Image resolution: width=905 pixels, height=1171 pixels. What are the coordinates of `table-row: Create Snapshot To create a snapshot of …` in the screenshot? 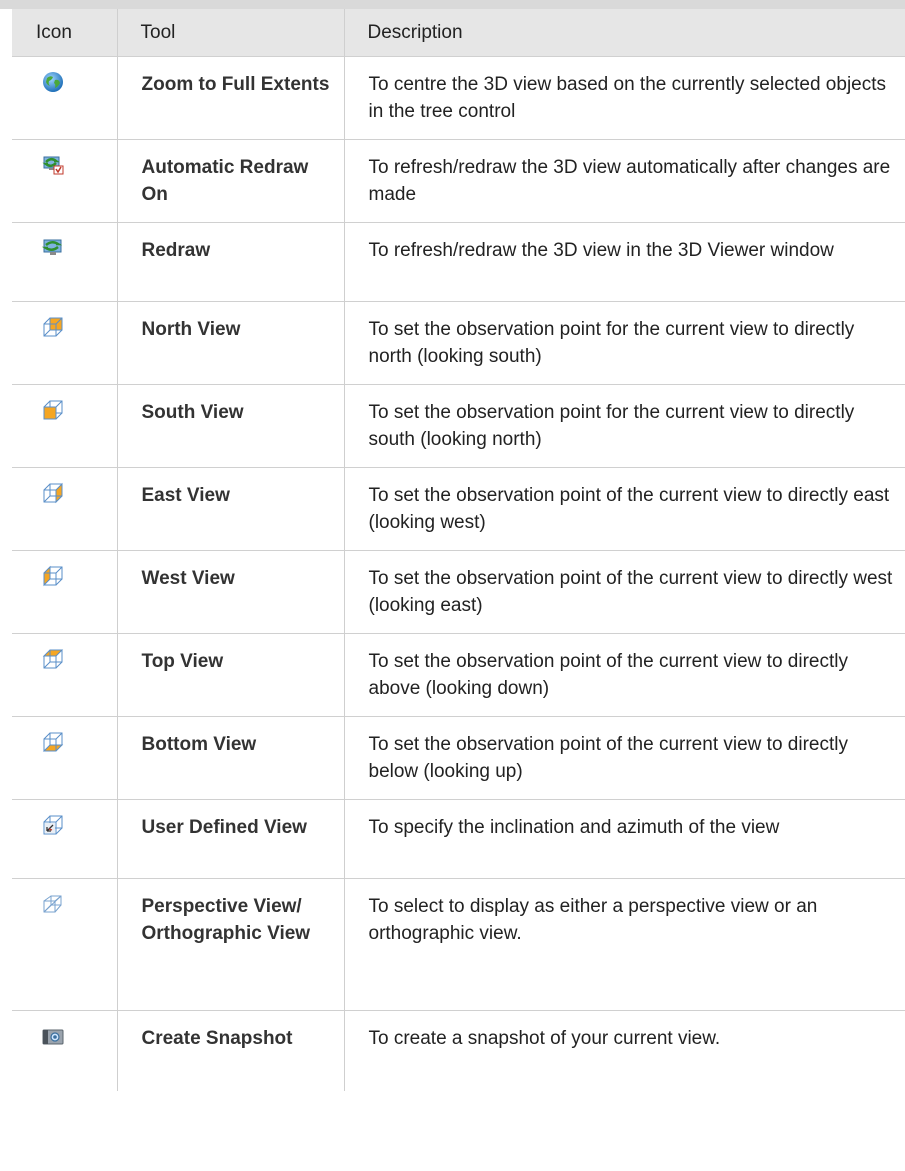 It's located at (458, 1050).